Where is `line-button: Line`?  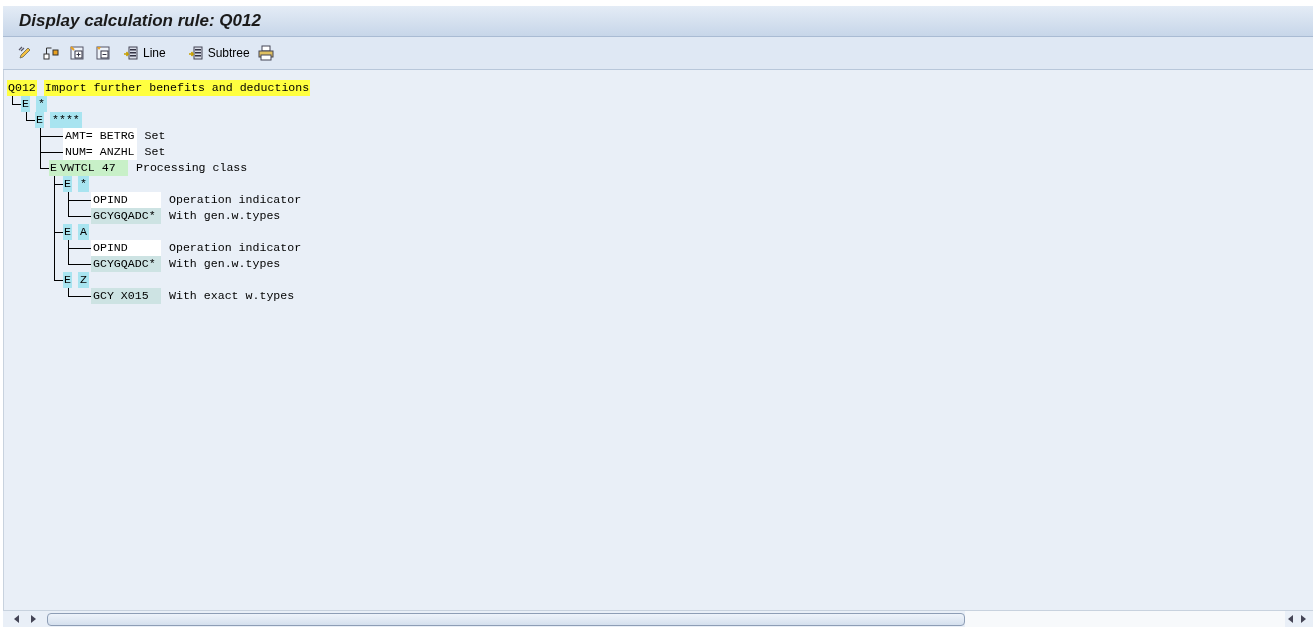 line-button: Line is located at coordinates (144, 53).